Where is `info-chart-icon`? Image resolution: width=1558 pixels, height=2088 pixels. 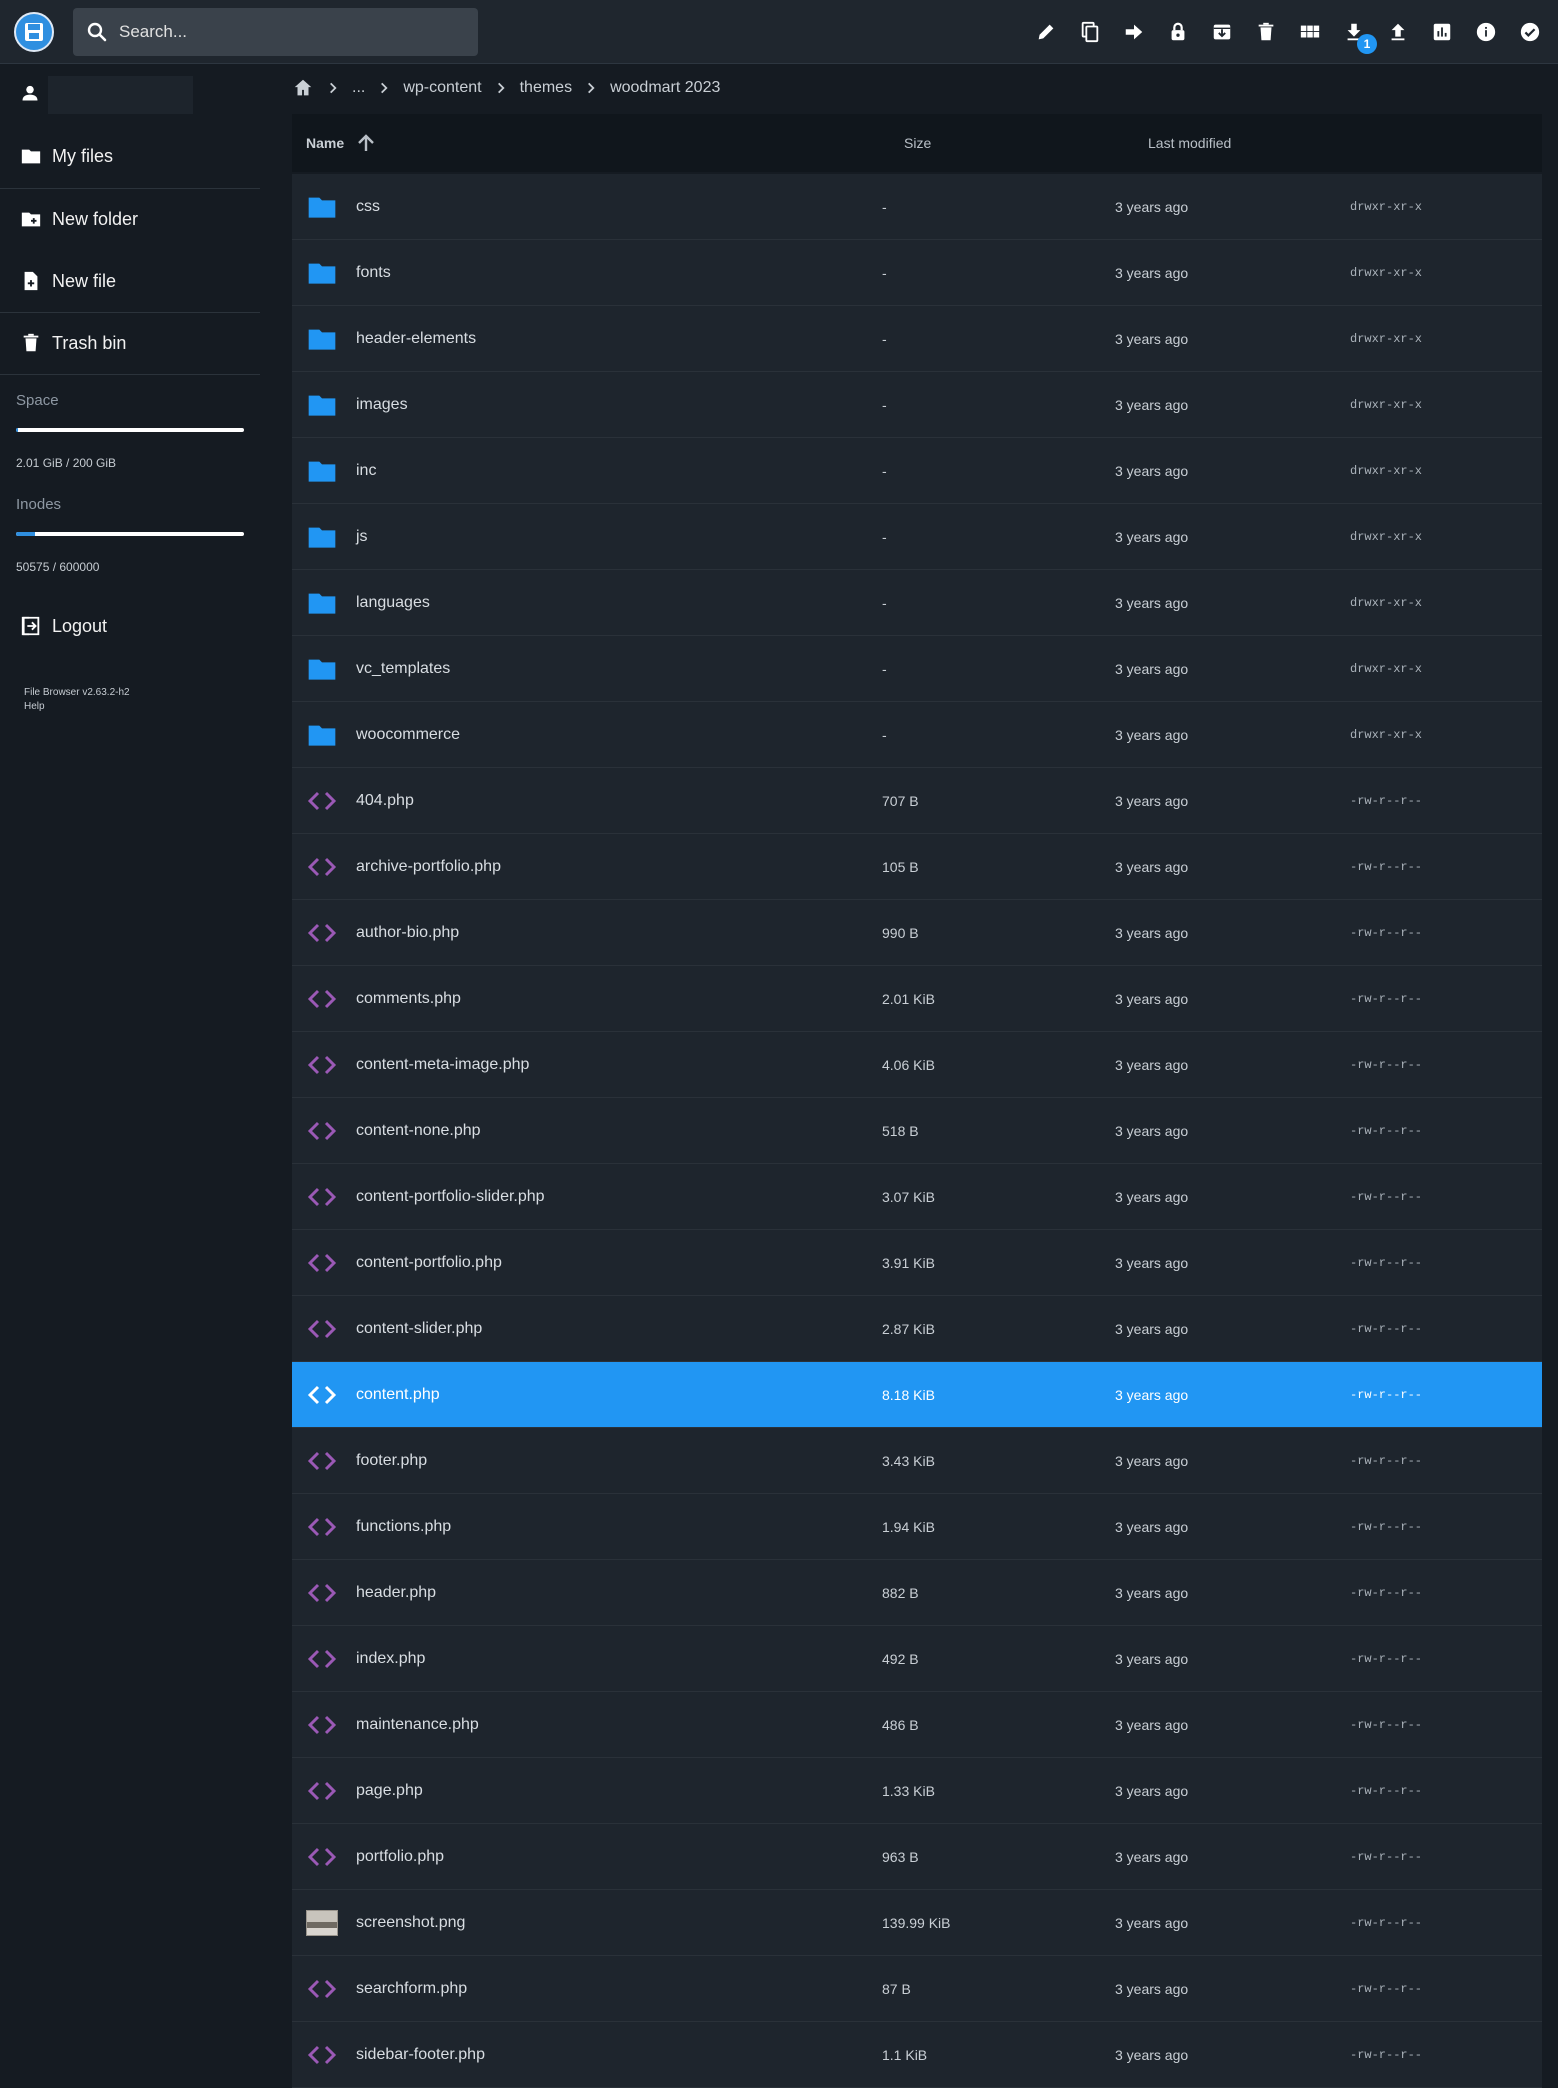 info-chart-icon is located at coordinates (1442, 32).